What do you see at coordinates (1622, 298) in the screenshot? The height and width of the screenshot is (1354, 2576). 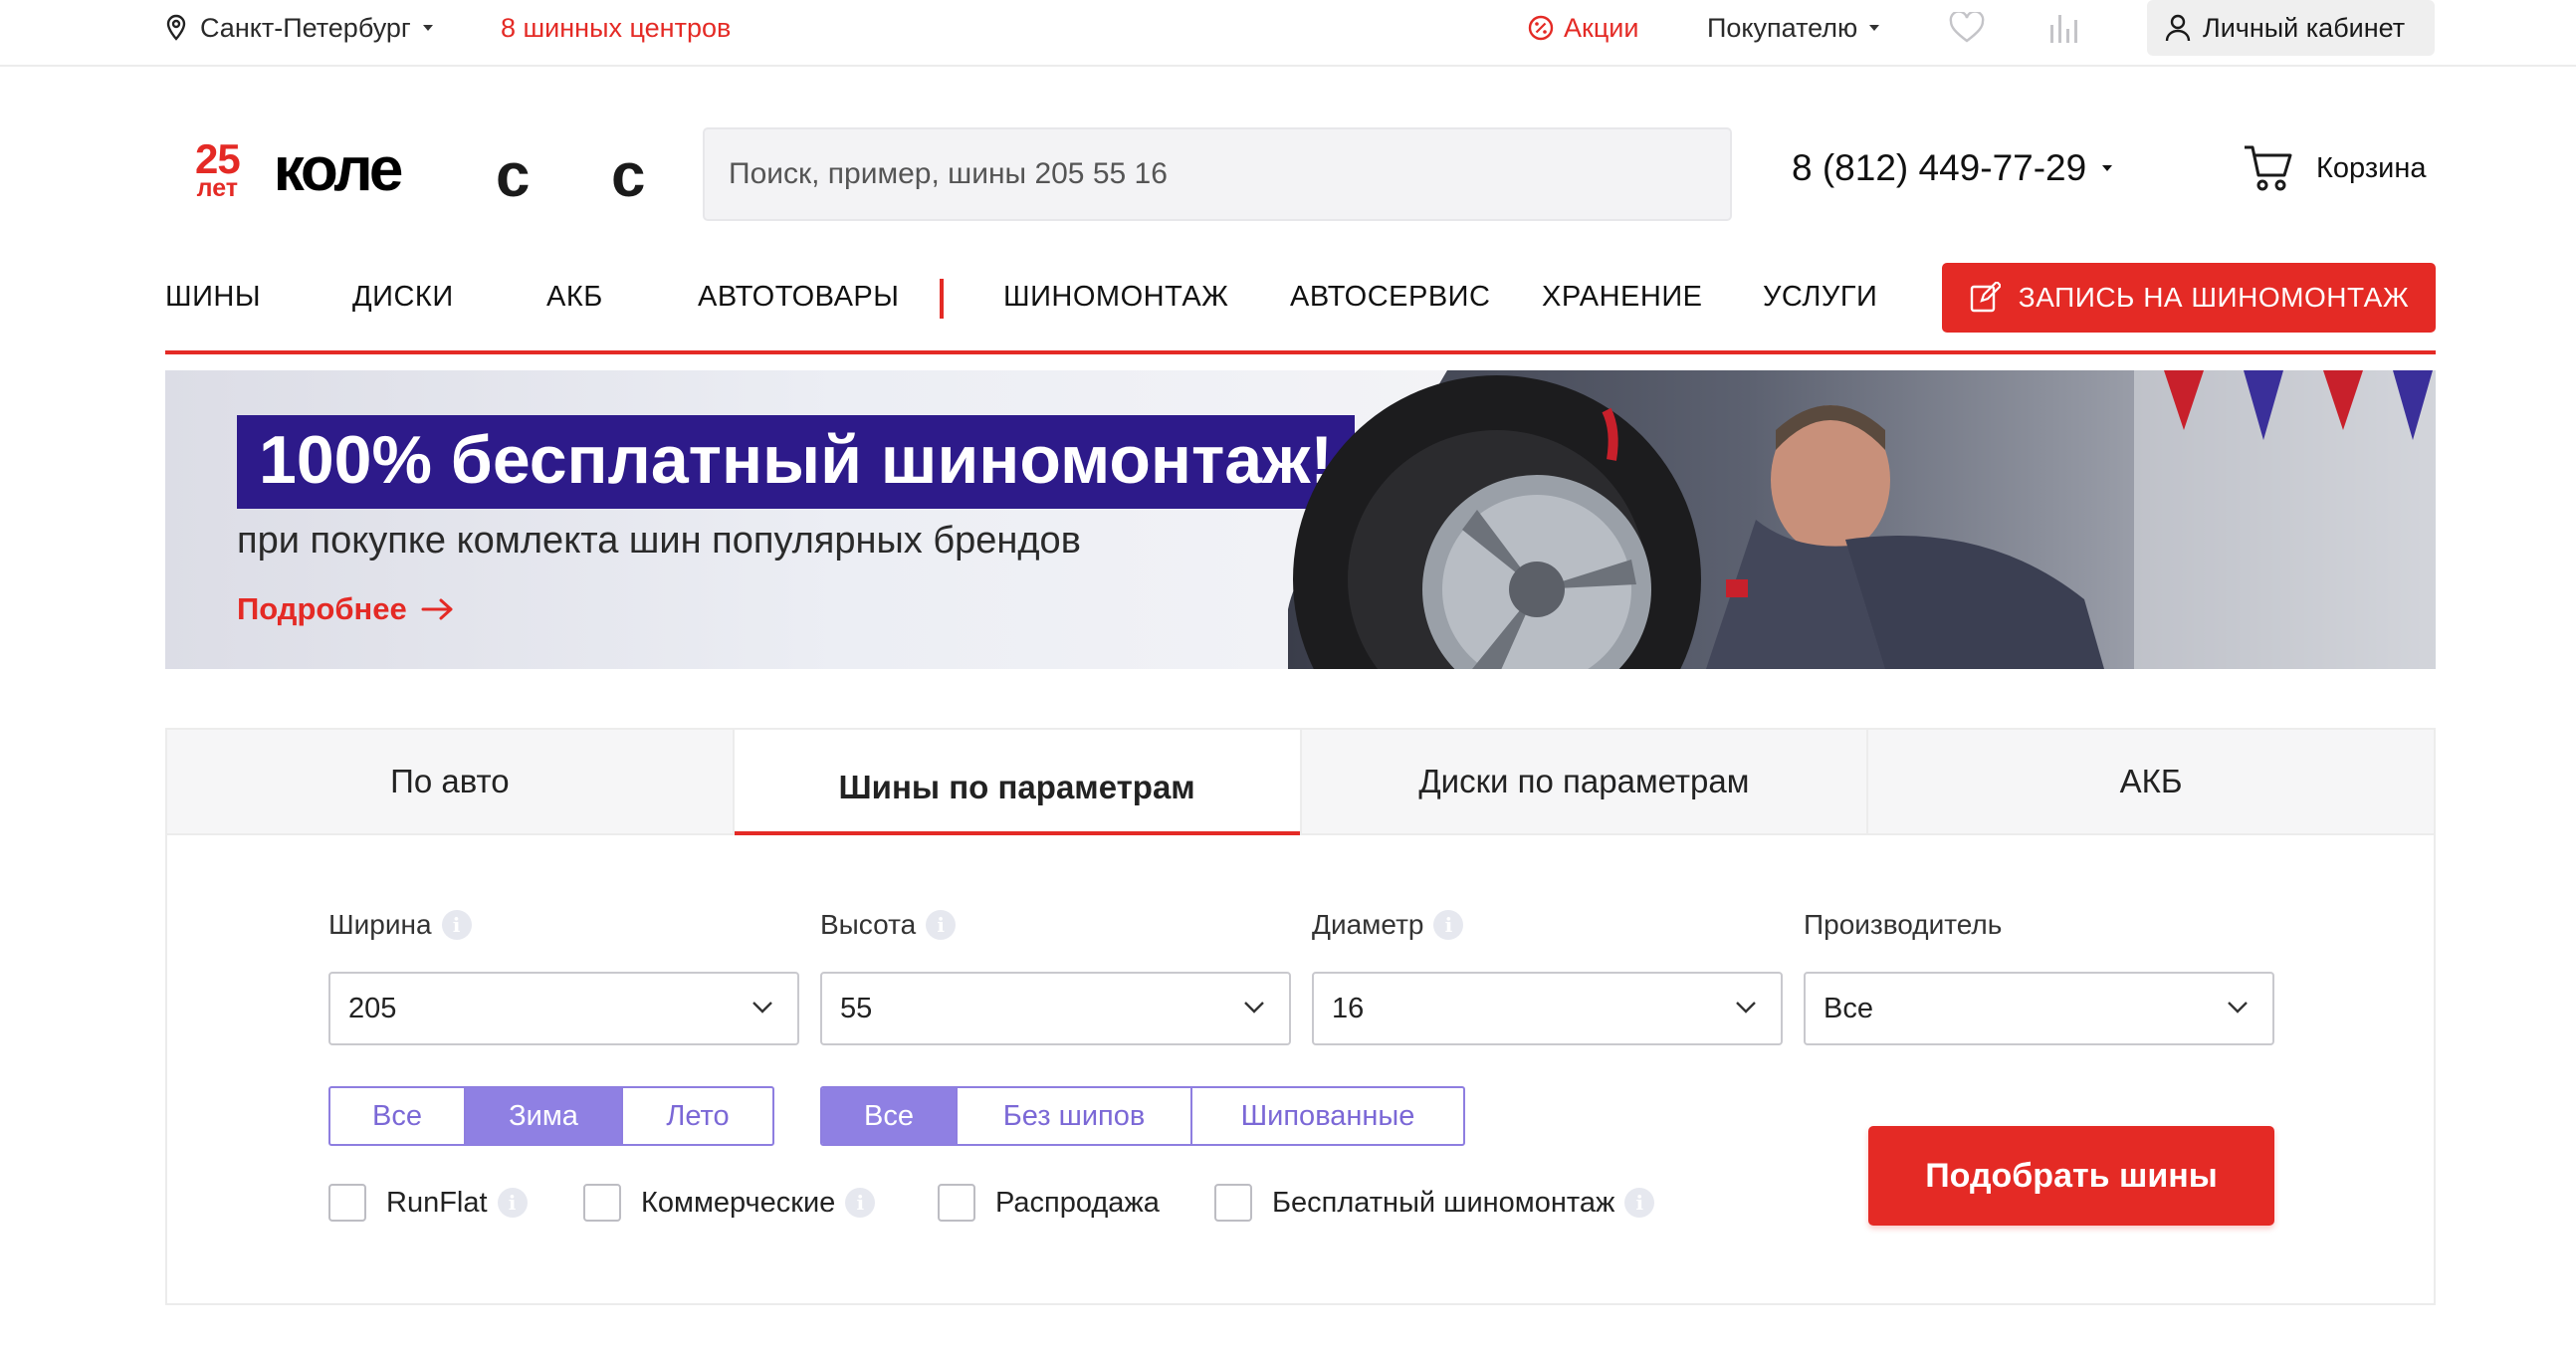 I see `nav-item-storage: ХРАНЕНИЕ` at bounding box center [1622, 298].